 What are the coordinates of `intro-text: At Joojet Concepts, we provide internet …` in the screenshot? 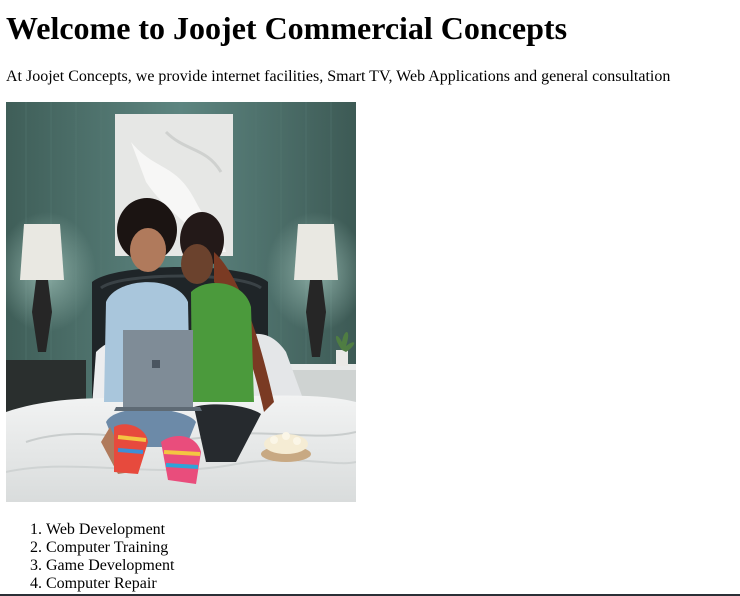 It's located at (338, 76).